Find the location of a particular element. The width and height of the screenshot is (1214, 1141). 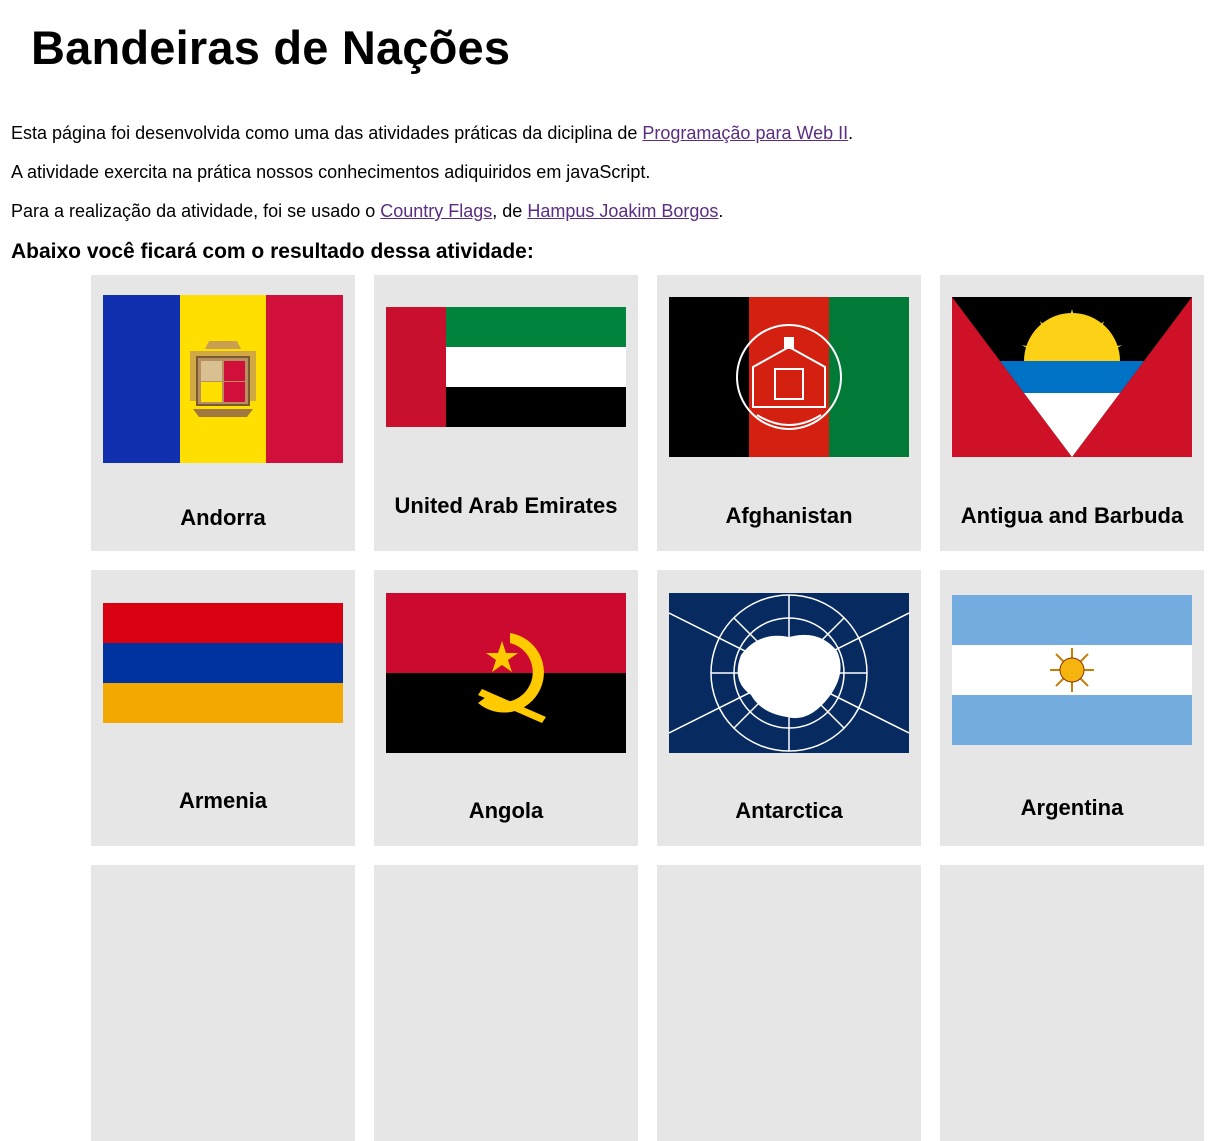

country-name: Argentina is located at coordinates (1072, 807).